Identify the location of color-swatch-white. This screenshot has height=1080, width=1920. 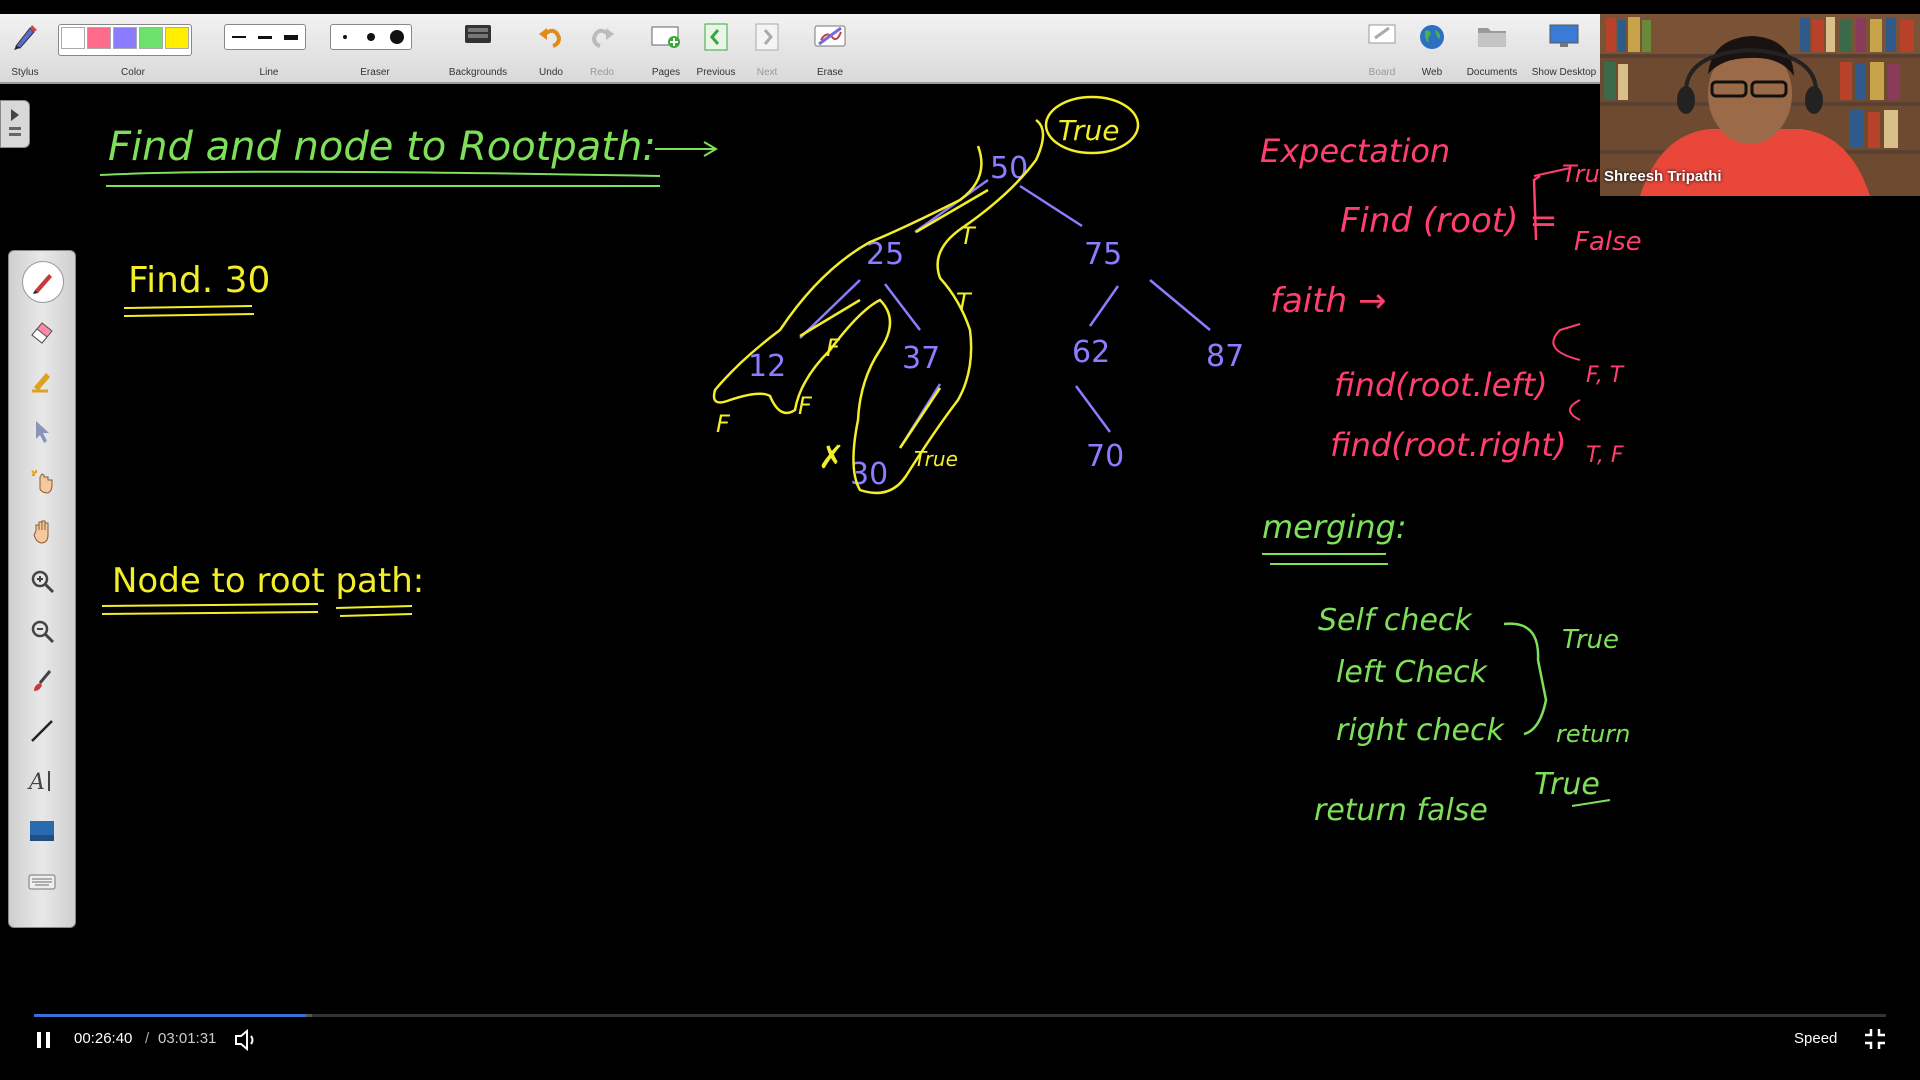
(73, 38).